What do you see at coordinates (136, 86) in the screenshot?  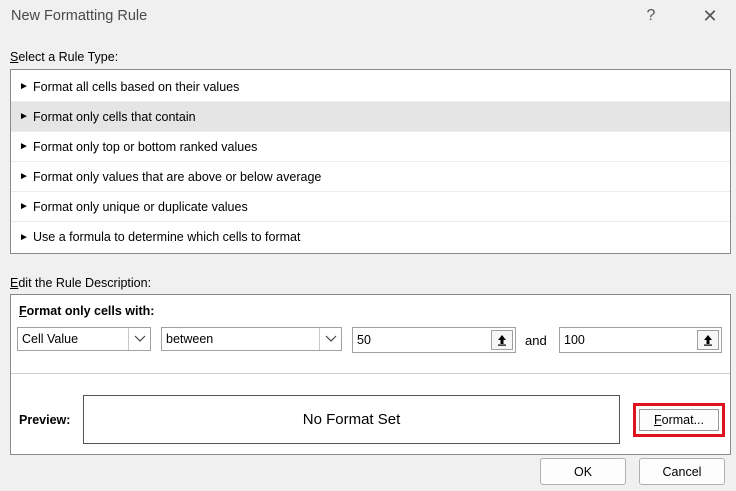 I see `rule-item-label: Format all cells based on their values` at bounding box center [136, 86].